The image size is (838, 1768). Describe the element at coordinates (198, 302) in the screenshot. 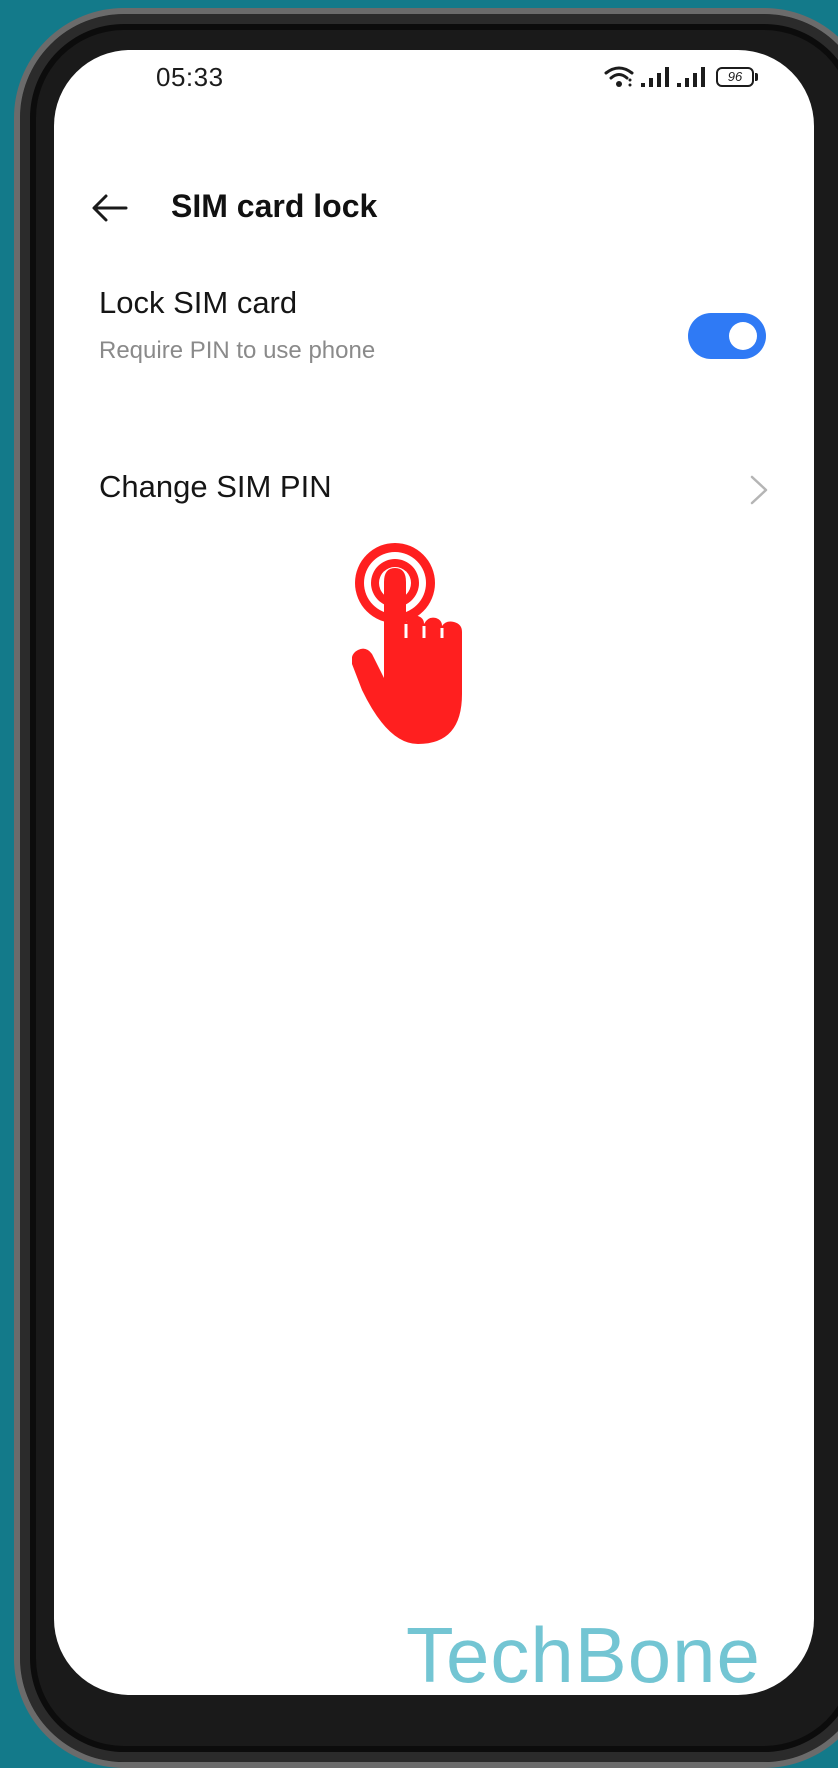

I see `lock-sim-card-title: Lock SIM card` at that location.